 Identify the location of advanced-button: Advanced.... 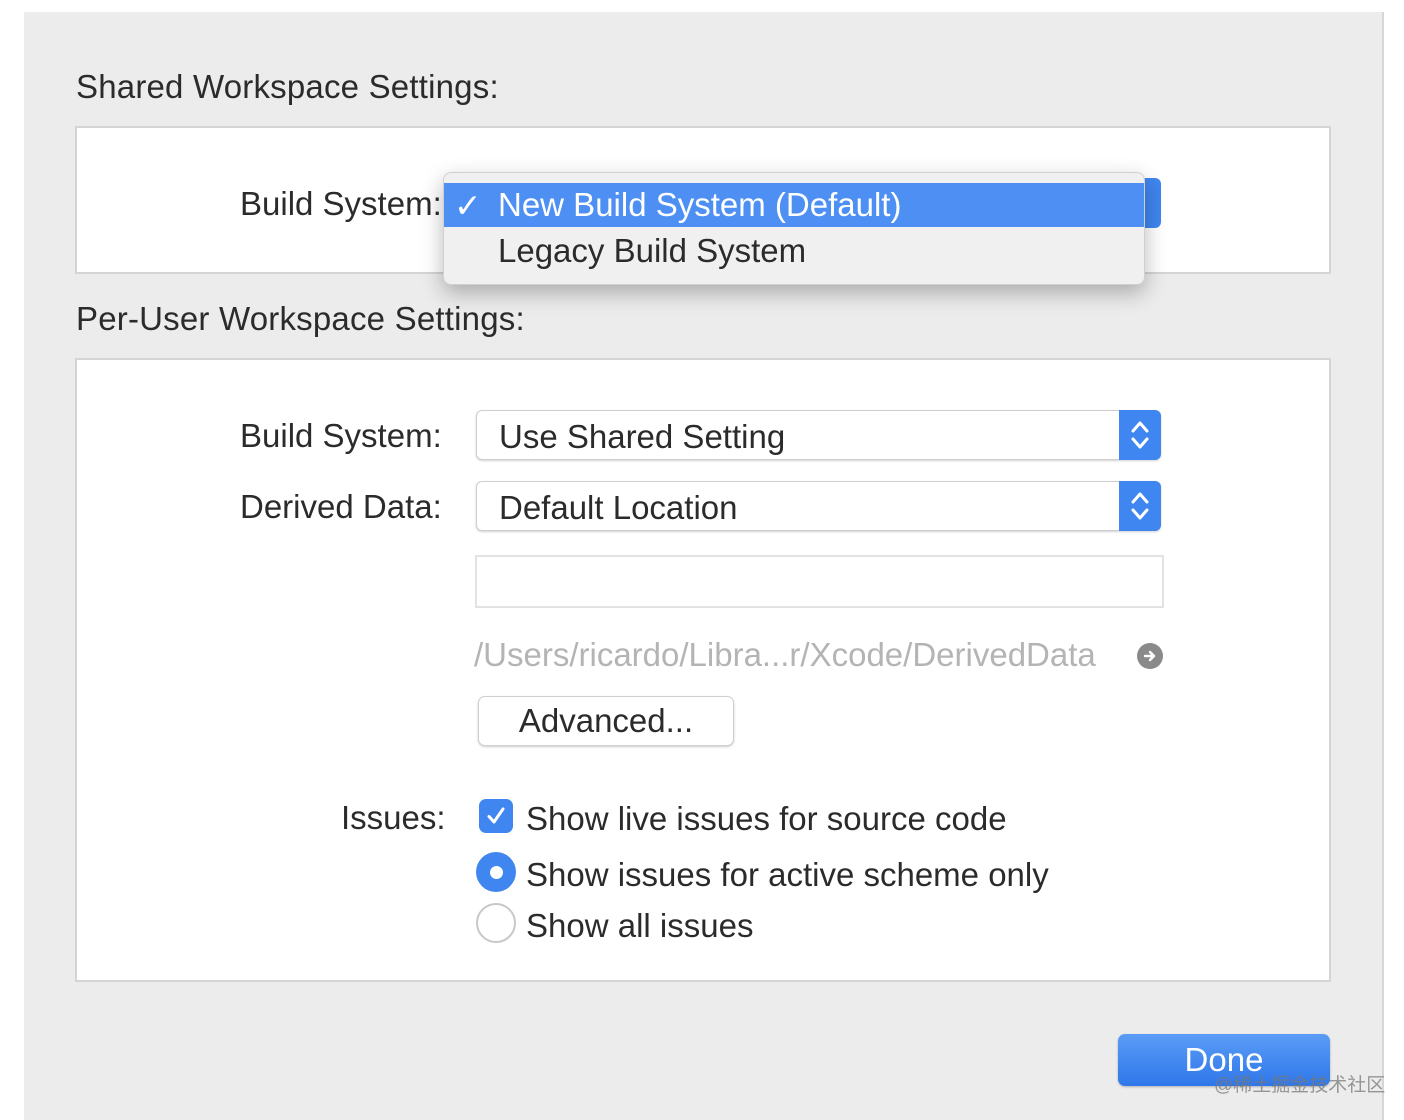
(606, 721).